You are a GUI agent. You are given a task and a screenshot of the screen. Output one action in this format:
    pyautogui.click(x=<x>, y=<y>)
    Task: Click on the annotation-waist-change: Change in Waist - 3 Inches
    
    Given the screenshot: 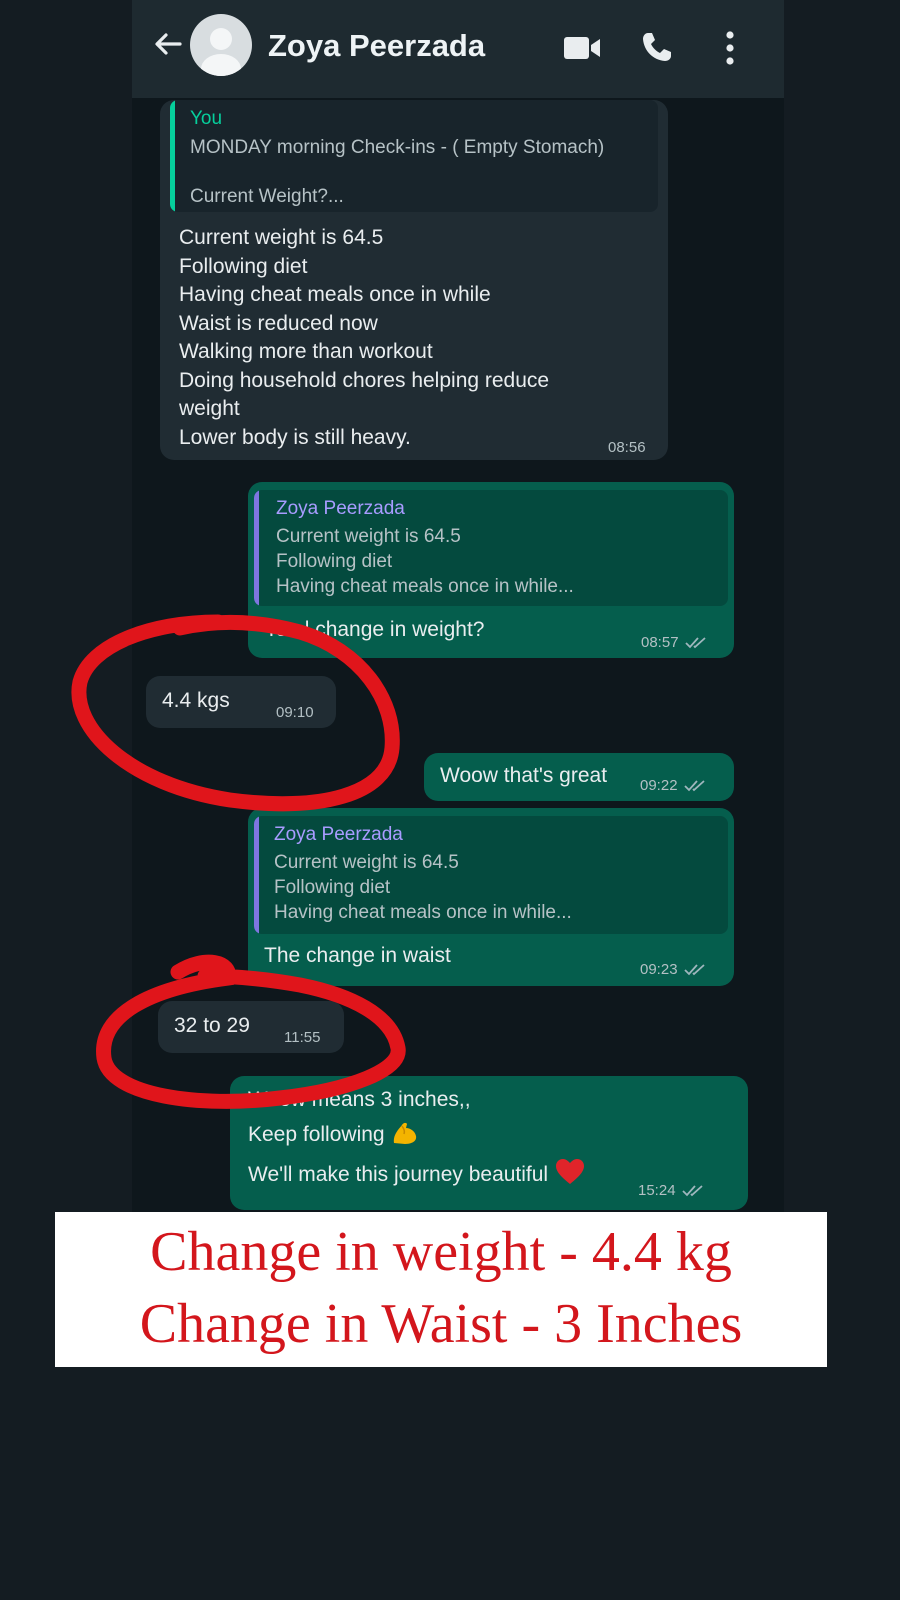 What is the action you would take?
    pyautogui.click(x=441, y=1324)
    